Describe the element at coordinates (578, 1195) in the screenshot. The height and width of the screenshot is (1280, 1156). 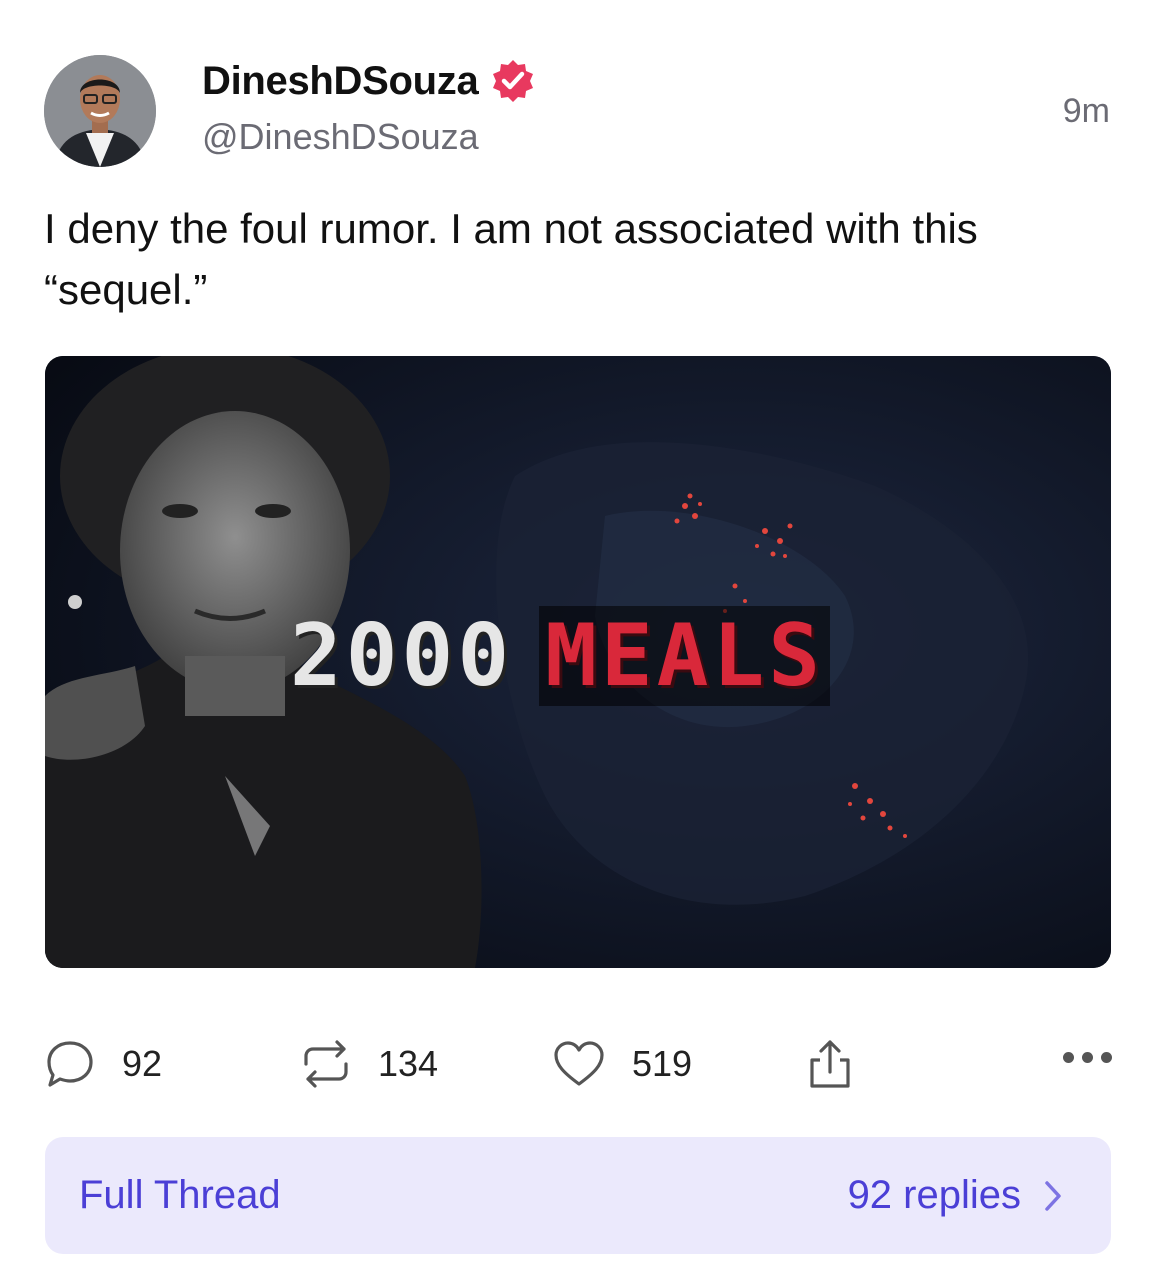
I see `full-thread-button: Full Thread 92 replies` at that location.